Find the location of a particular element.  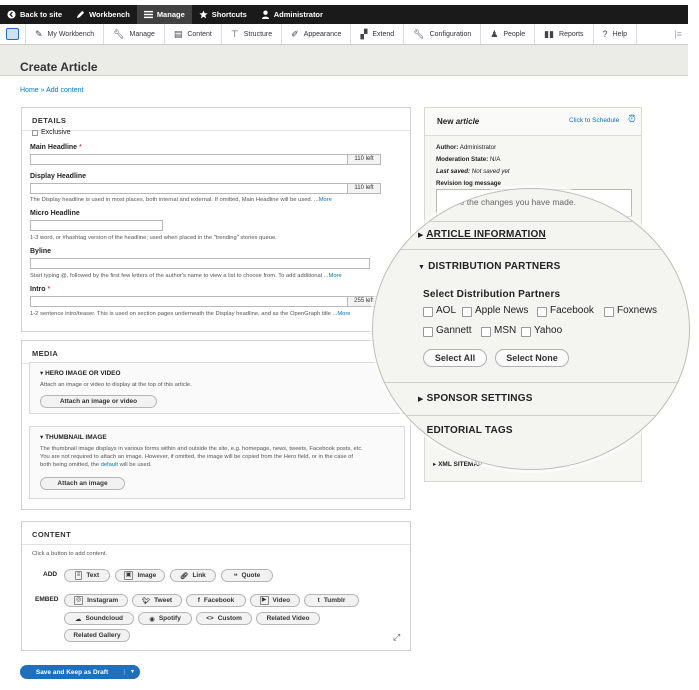

partner-apple-news-checkbox is located at coordinates (467, 312).